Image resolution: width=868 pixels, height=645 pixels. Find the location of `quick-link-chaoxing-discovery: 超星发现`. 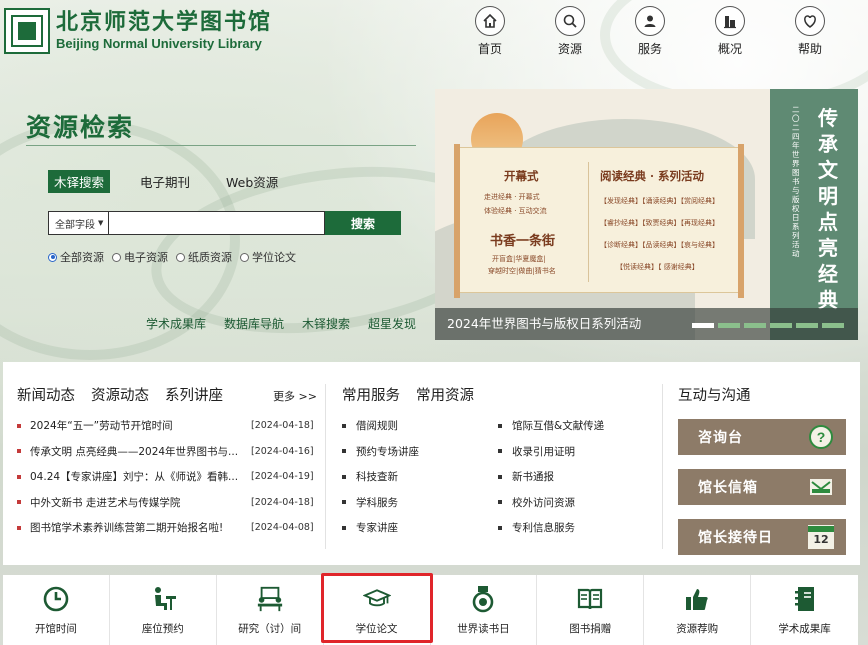

quick-link-chaoxing-discovery: 超星发现 is located at coordinates (392, 323).